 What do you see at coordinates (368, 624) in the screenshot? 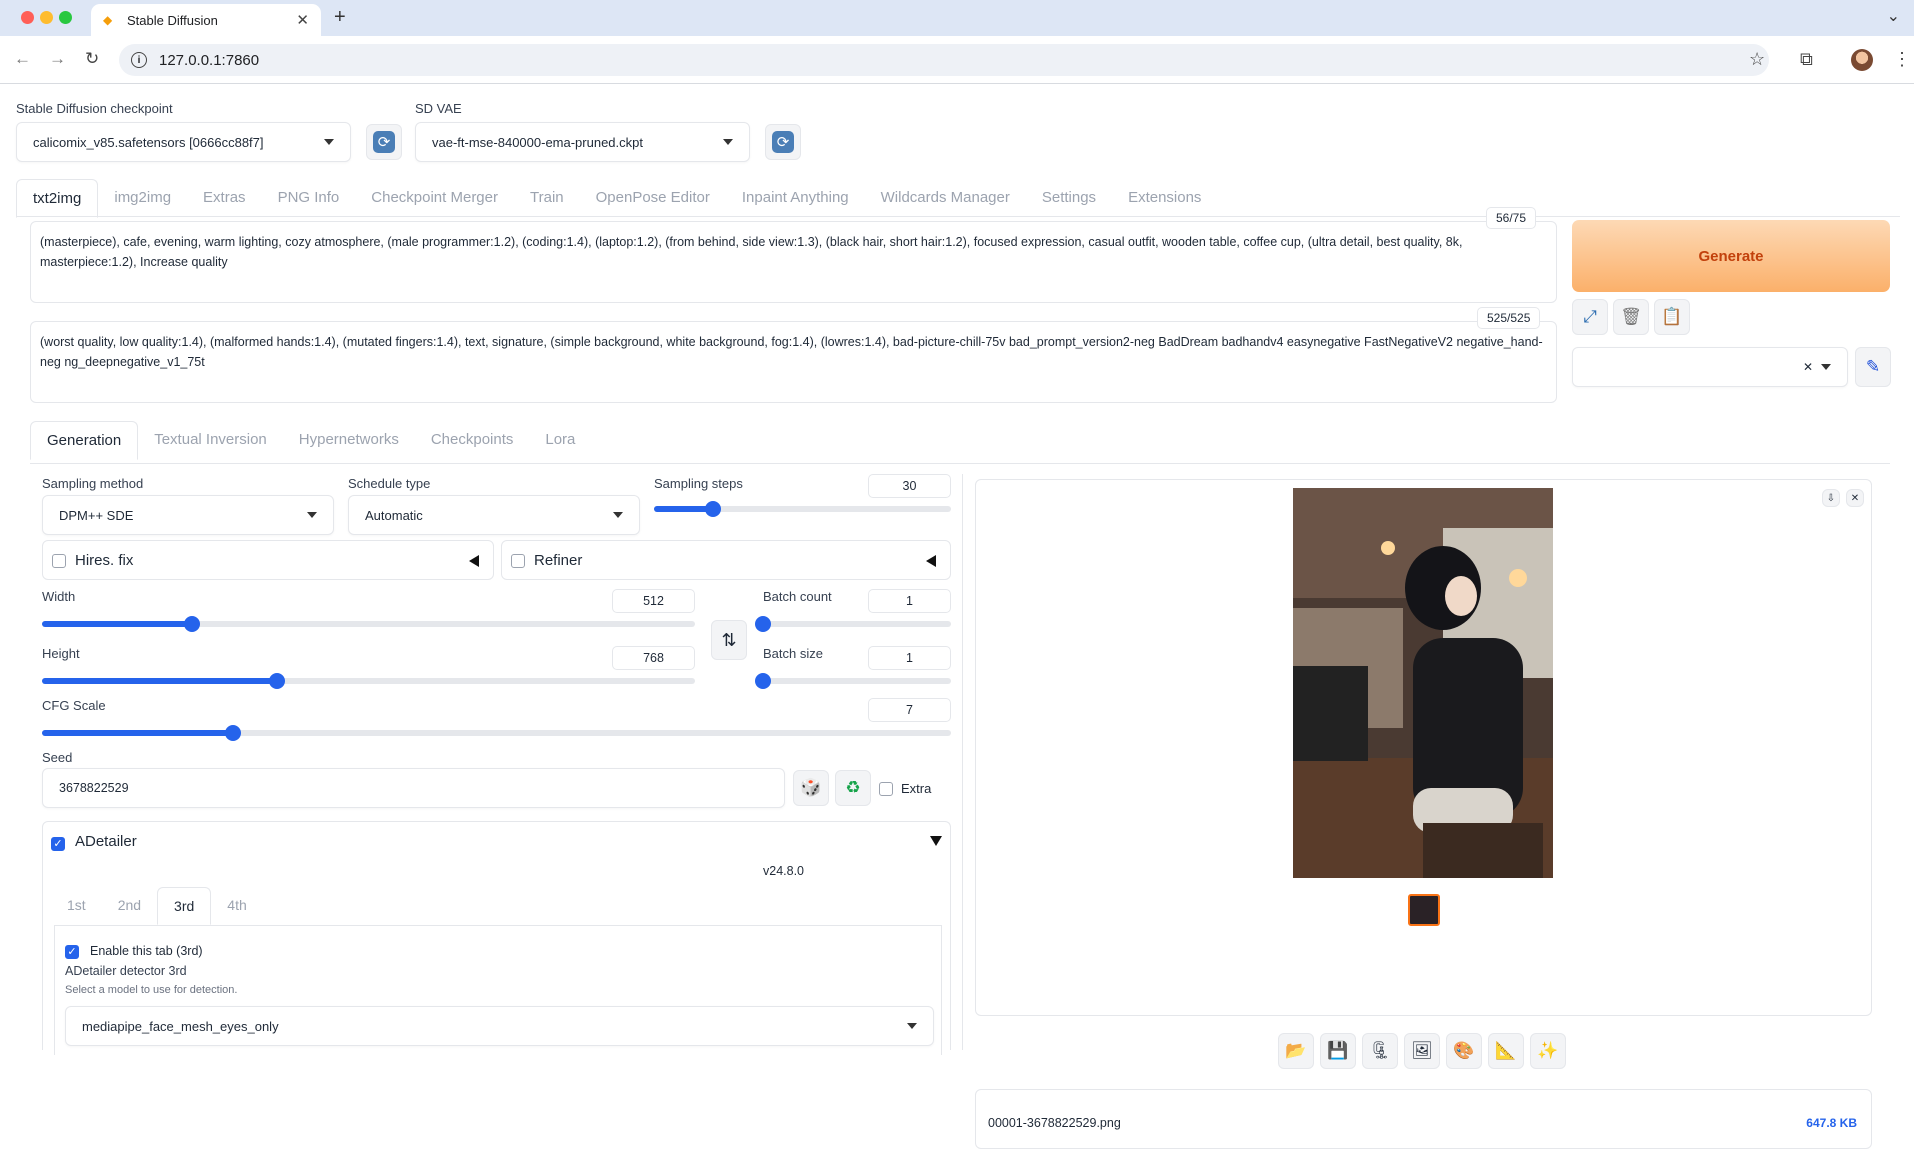
I see `width-slider` at bounding box center [368, 624].